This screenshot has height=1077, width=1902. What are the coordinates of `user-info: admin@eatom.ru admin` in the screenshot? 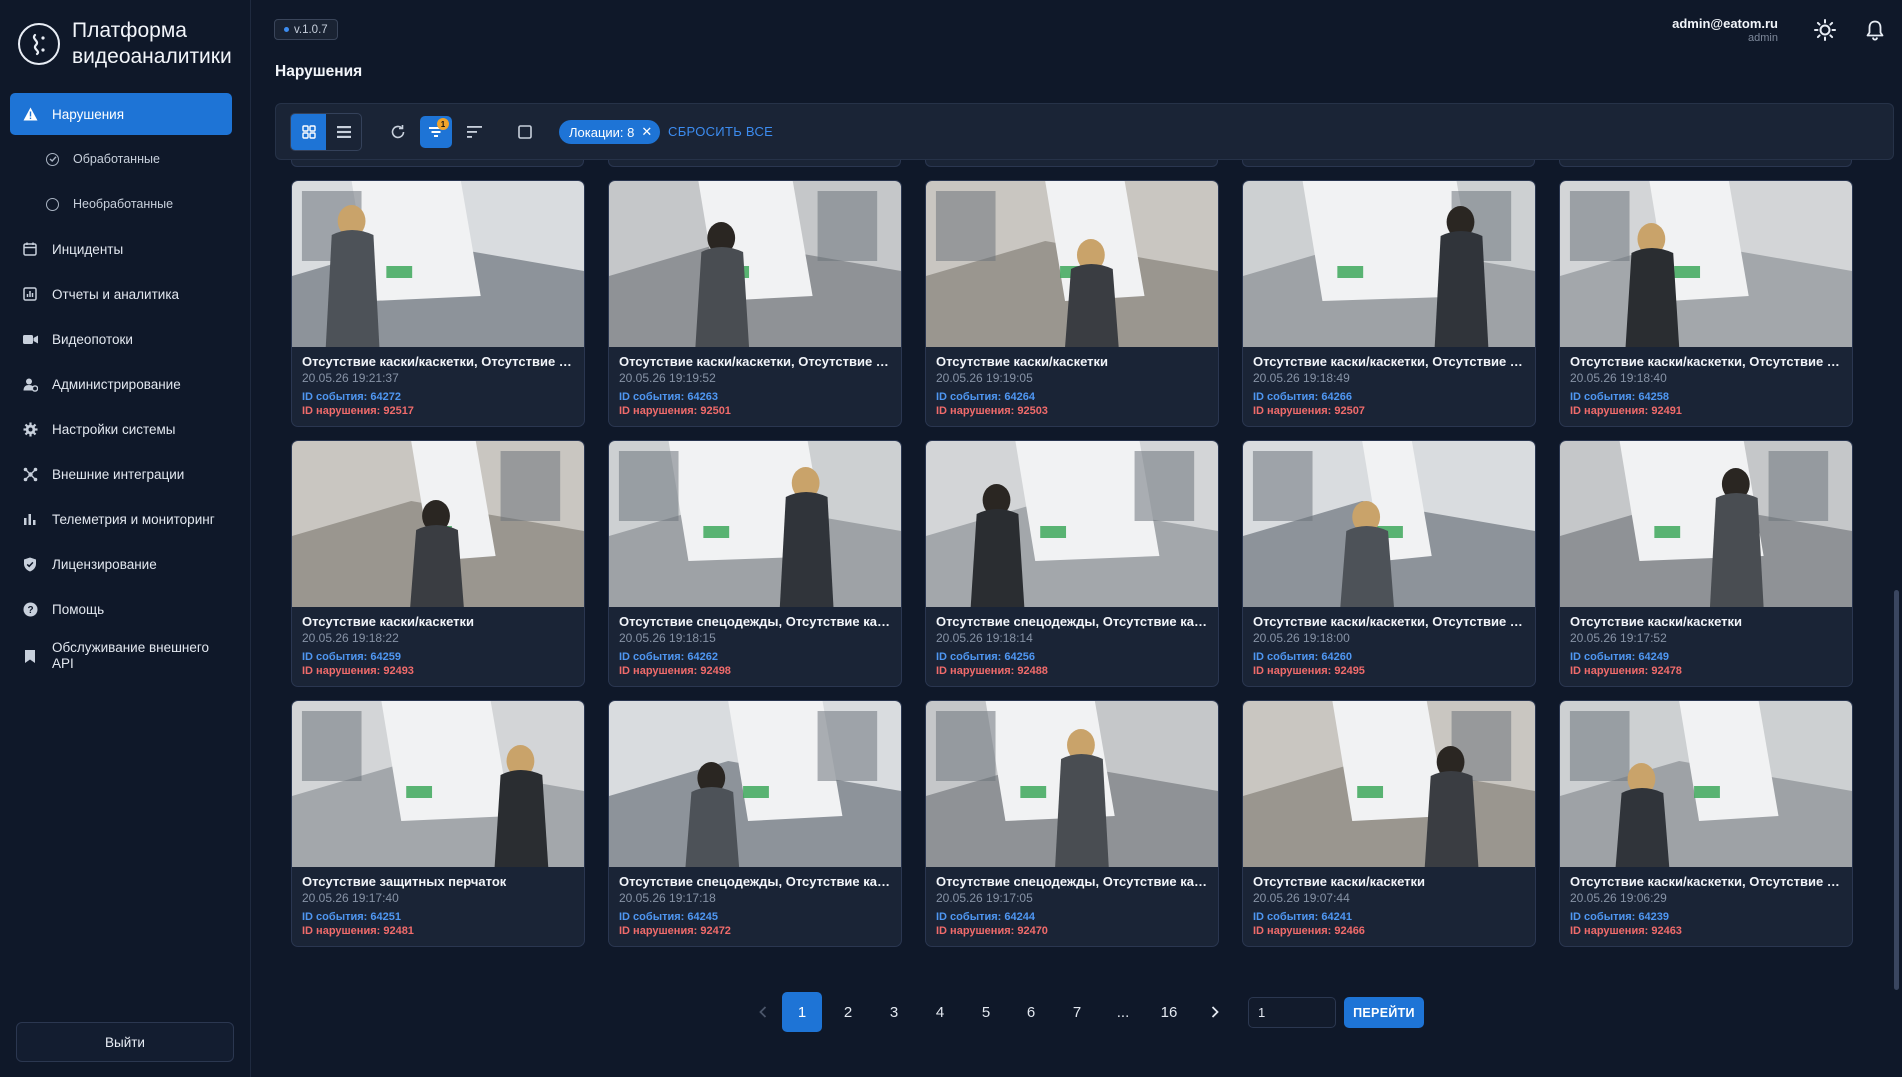 It's located at (1725, 30).